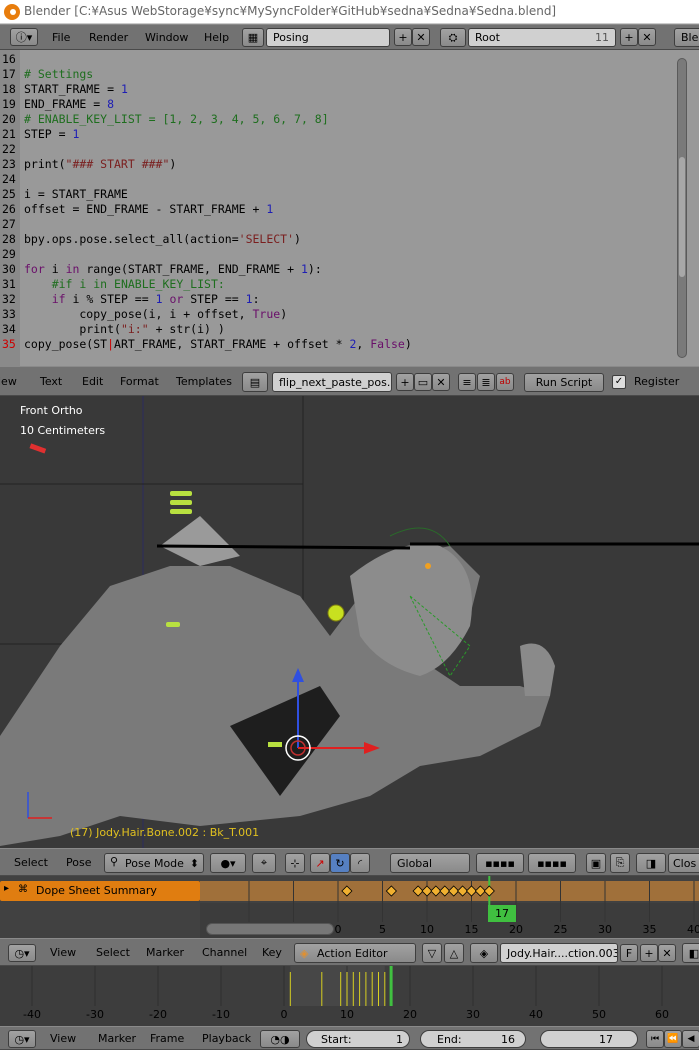 The width and height of the screenshot is (699, 1050). What do you see at coordinates (542, 37) in the screenshot?
I see `scene-name-field: Root 11` at bounding box center [542, 37].